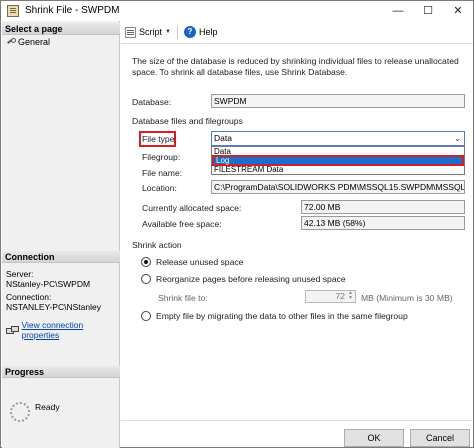 This screenshot has width=474, height=448. Describe the element at coordinates (61, 29) in the screenshot. I see `select-page-header: Select a page` at that location.